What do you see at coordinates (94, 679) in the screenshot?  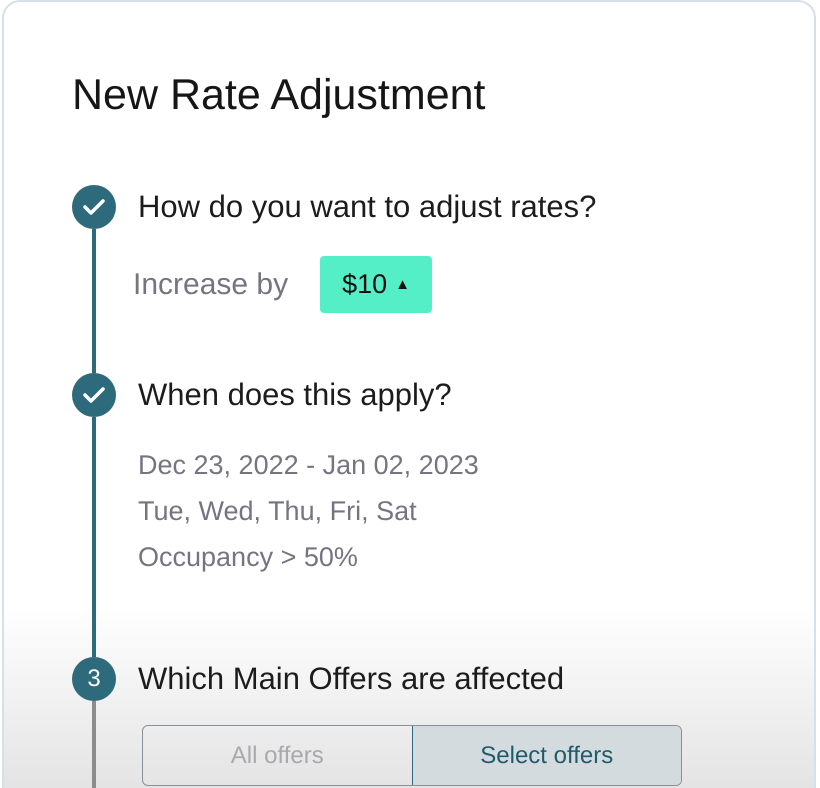 I see `step-number: 3` at bounding box center [94, 679].